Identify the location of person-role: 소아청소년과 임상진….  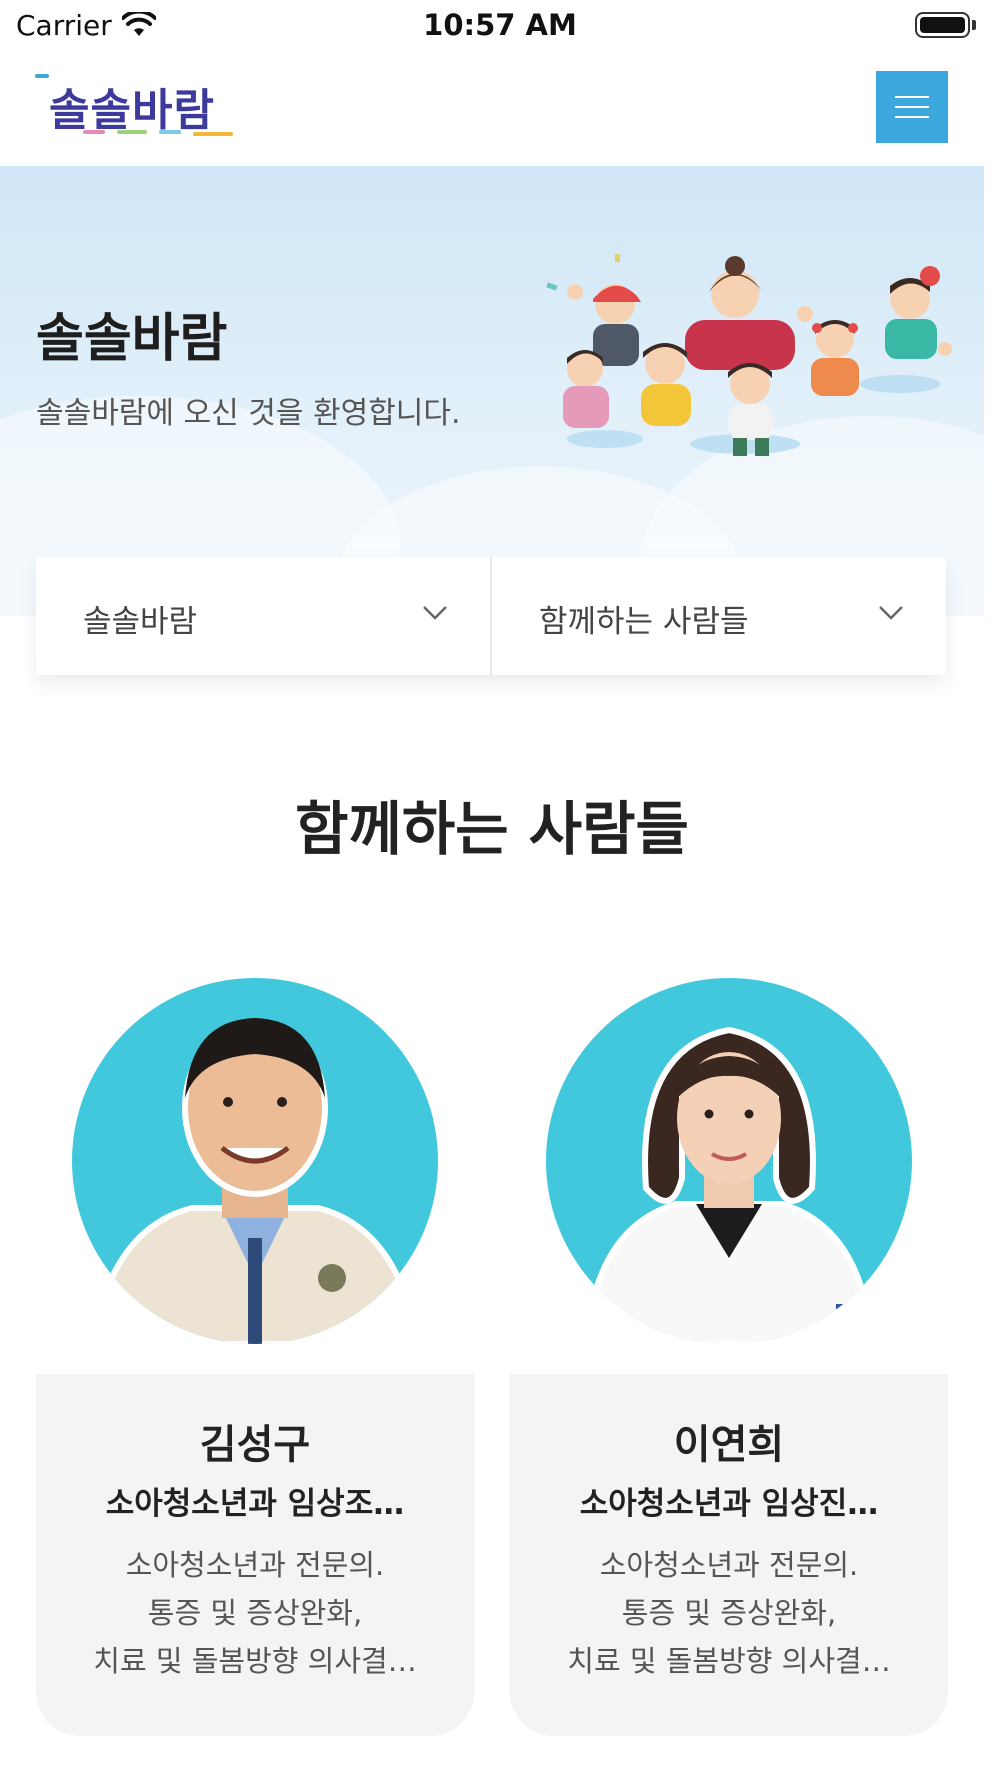
(729, 1504).